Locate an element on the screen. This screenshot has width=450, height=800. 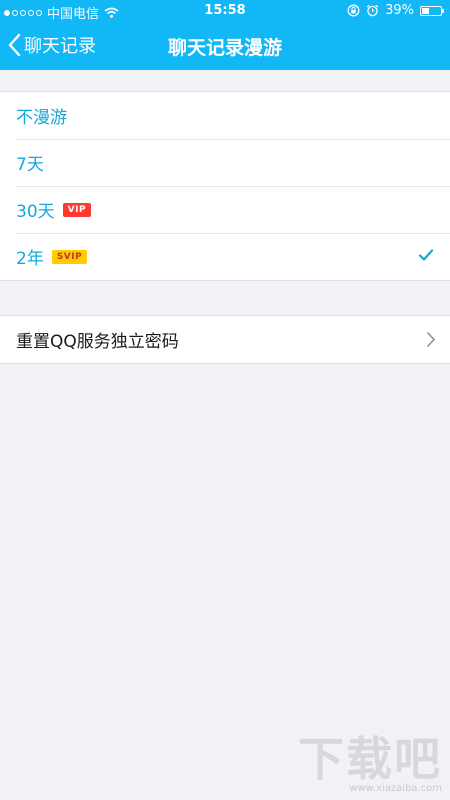
option-7-days: 7天 is located at coordinates (225, 162).